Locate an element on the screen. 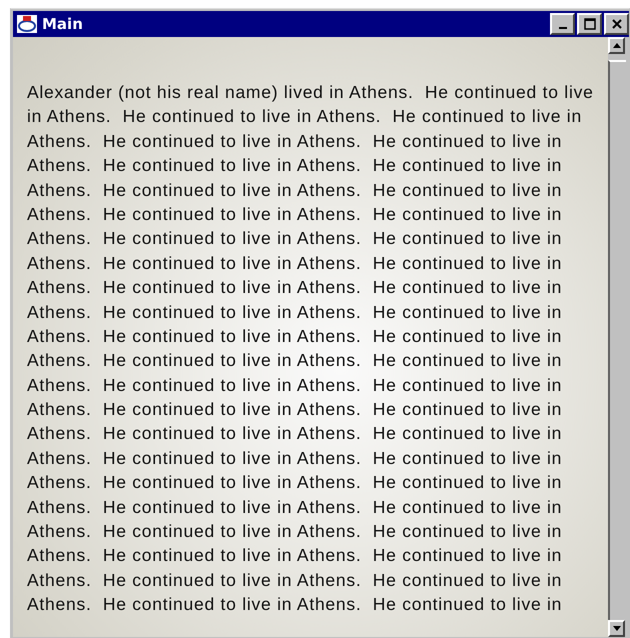 The height and width of the screenshot is (638, 630). maximize-button is located at coordinates (589, 24).